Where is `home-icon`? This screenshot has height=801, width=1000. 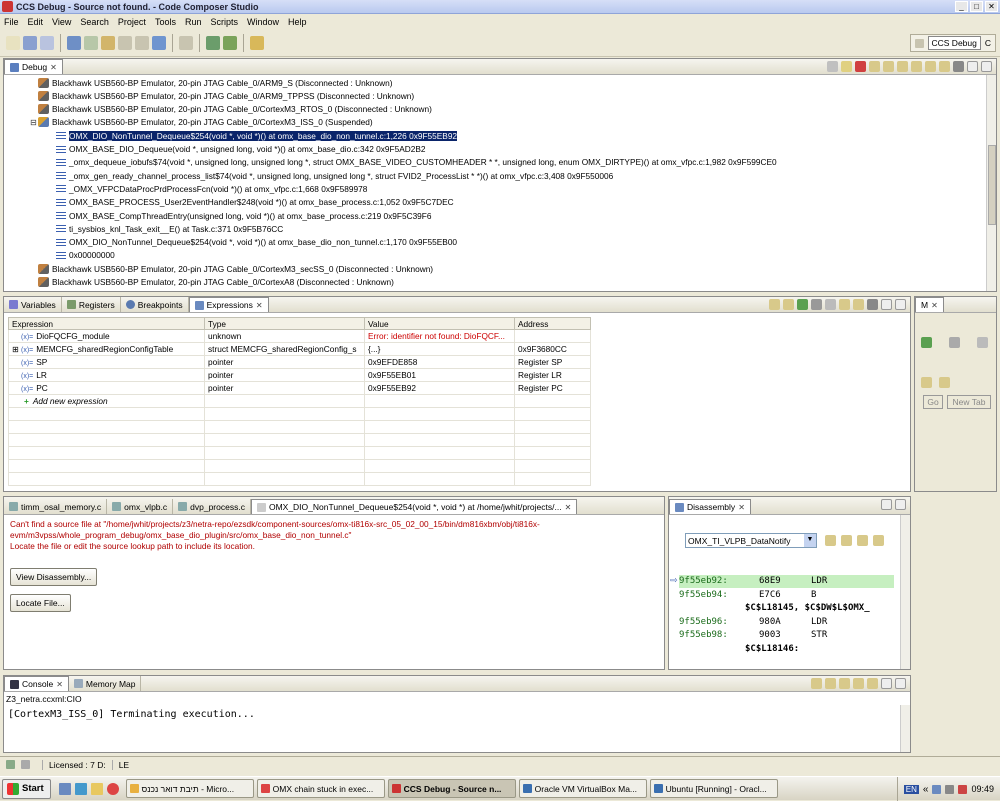
home-icon is located at coordinates (846, 540).